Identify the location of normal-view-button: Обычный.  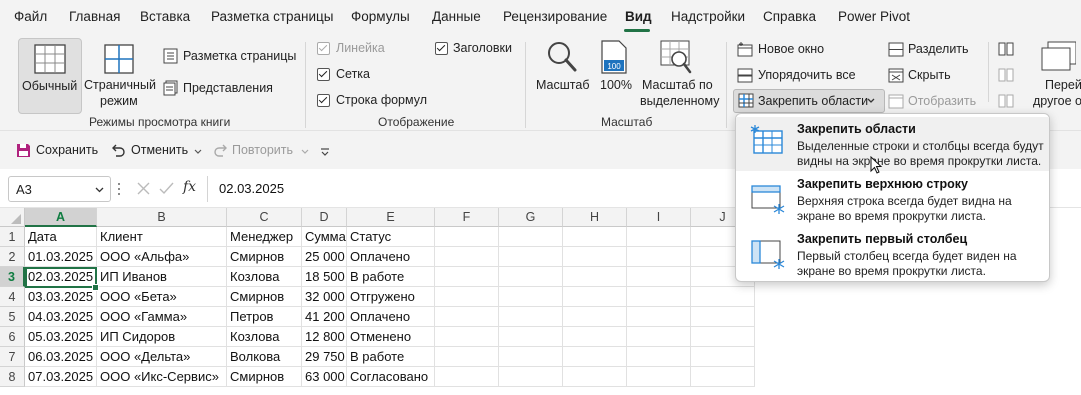
(50, 76).